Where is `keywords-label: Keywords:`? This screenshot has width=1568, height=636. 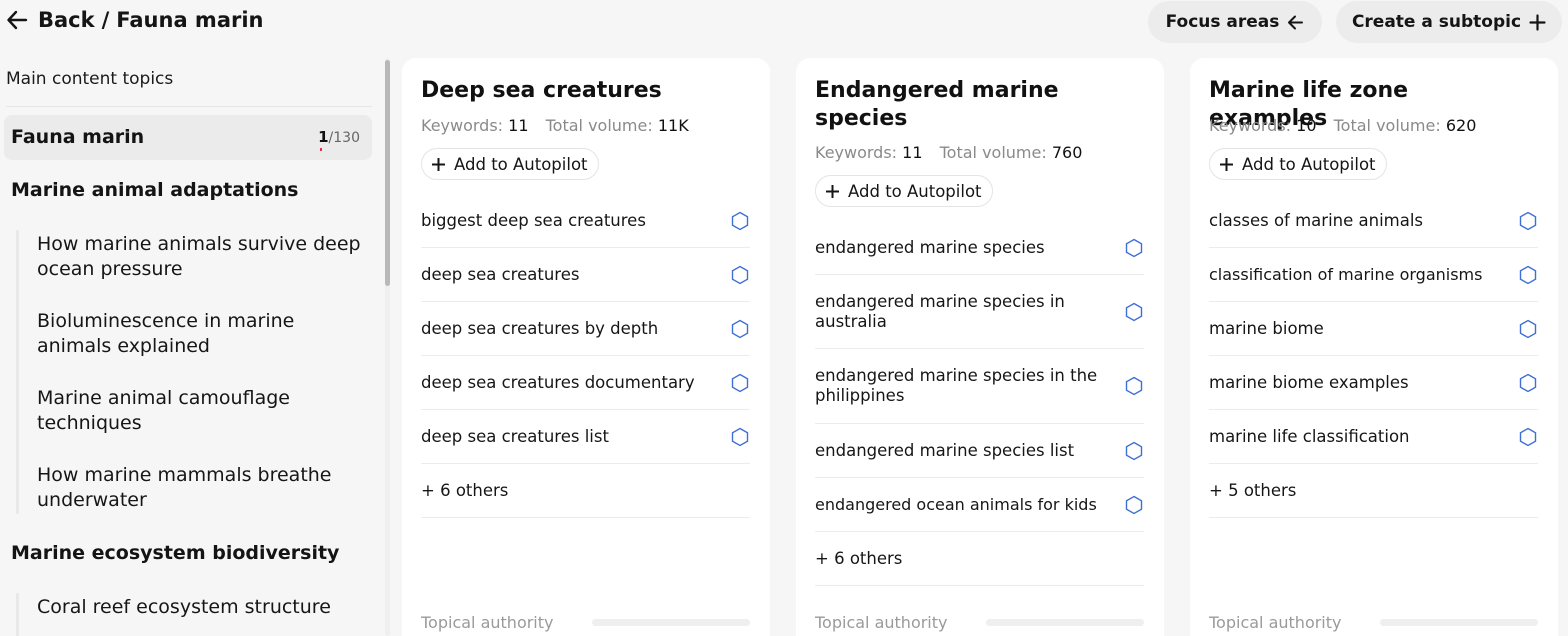
keywords-label: Keywords: is located at coordinates (856, 152).